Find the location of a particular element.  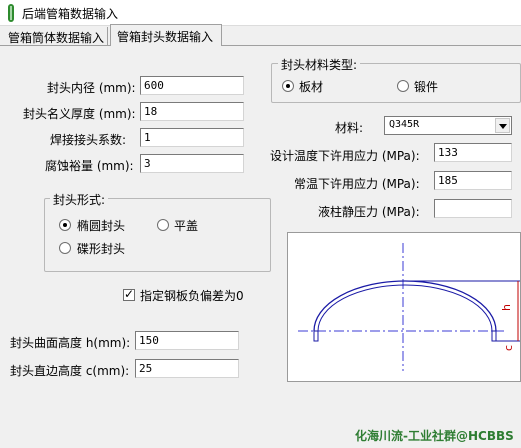

head-nominal-thickness-input: 18 is located at coordinates (192, 111).